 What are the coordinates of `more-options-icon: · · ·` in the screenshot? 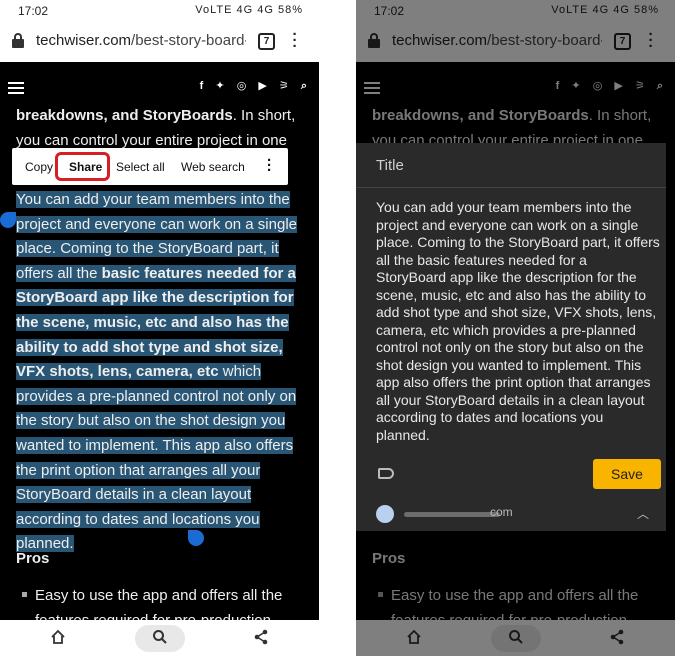 It's located at (269, 165).